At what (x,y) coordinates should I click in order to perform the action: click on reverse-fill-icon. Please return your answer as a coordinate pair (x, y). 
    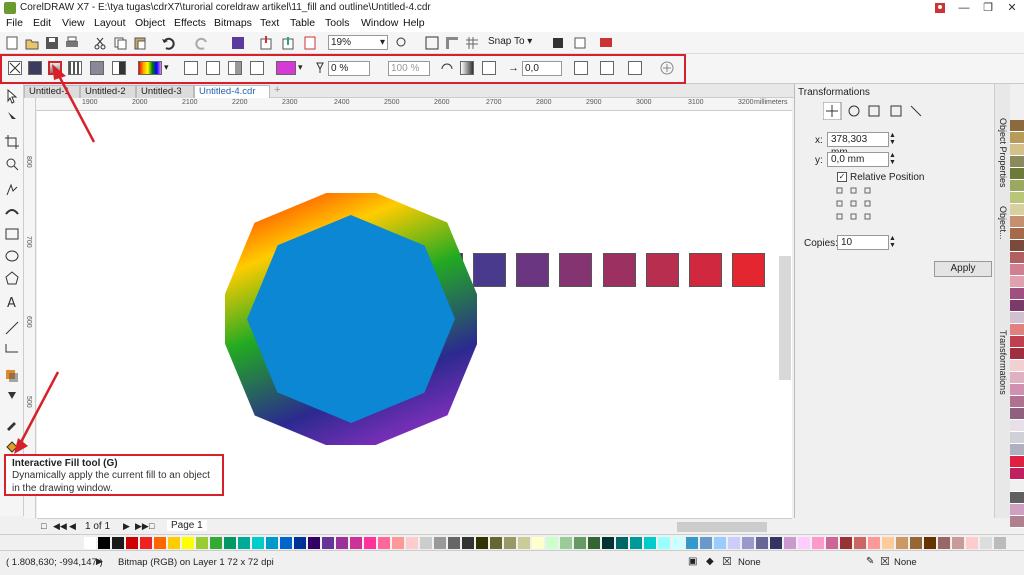
    Looking at the image, I should click on (447, 69).